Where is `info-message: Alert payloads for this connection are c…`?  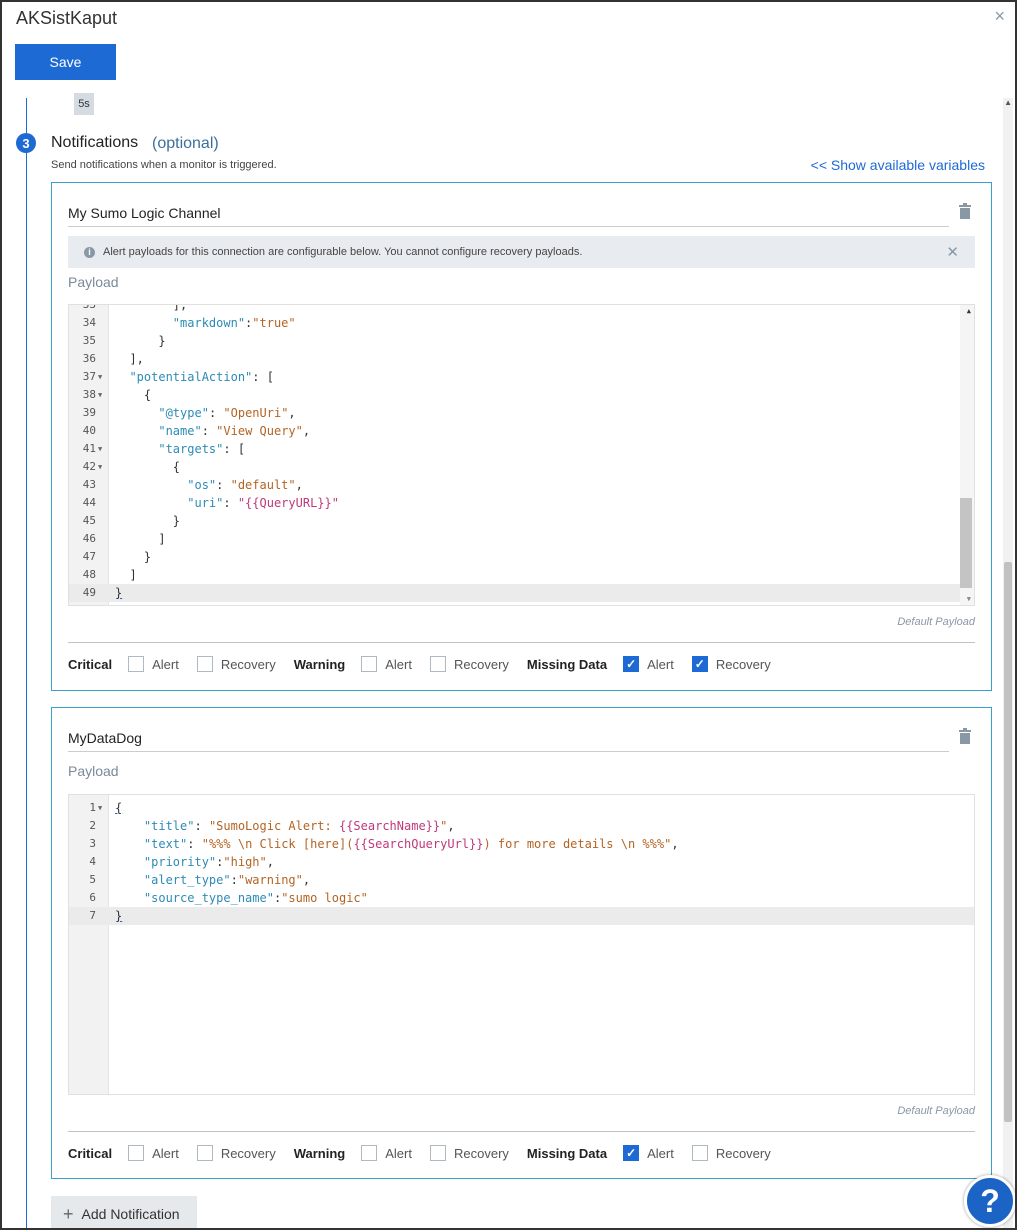 info-message: Alert payloads for this connection are c… is located at coordinates (343, 252).